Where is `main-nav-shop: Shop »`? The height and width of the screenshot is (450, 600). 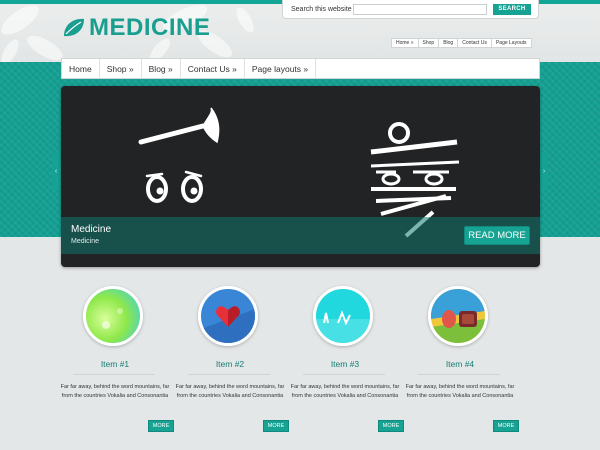 main-nav-shop: Shop » is located at coordinates (121, 68).